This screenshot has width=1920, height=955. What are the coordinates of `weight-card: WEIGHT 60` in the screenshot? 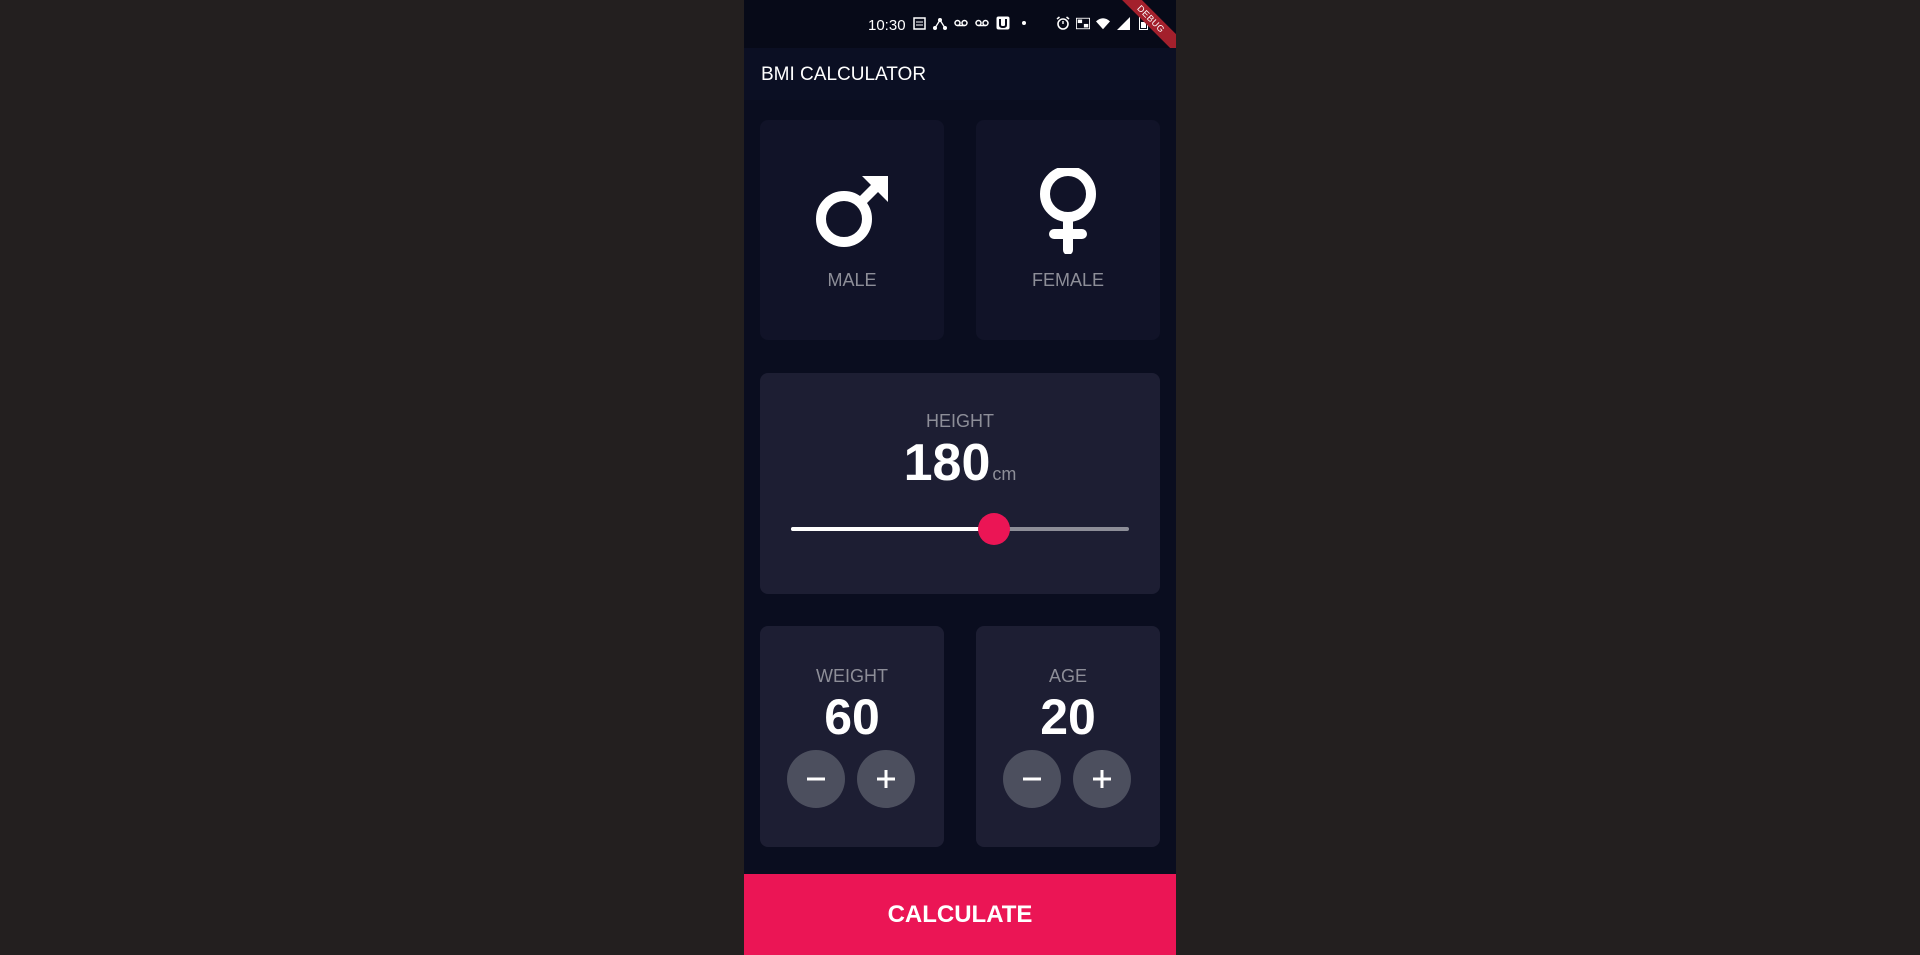 It's located at (852, 736).